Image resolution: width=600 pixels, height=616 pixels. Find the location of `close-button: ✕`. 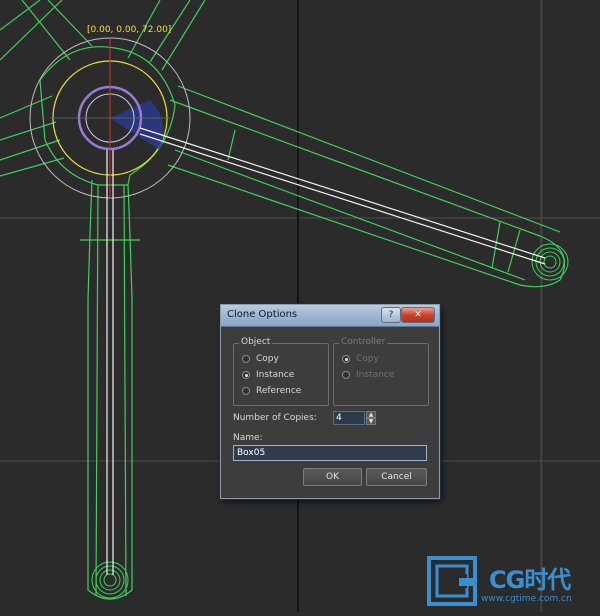

close-button: ✕ is located at coordinates (418, 315).